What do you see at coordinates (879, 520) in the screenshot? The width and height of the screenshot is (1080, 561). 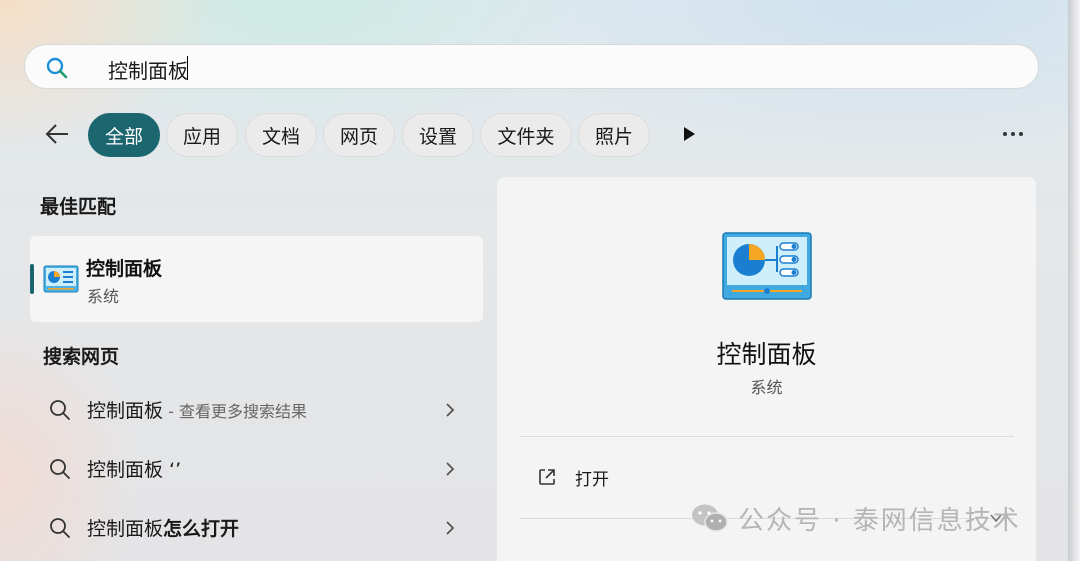 I see `watermark-text: 公众号 · 泰网信息技术` at bounding box center [879, 520].